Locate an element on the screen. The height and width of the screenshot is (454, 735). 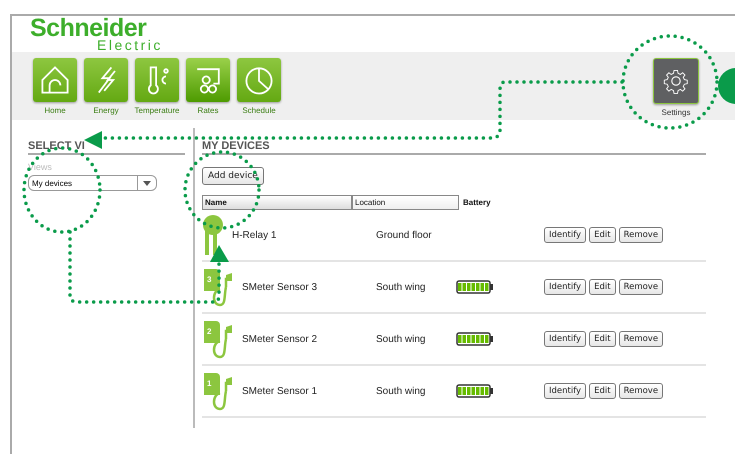
clock-icon is located at coordinates (259, 80).